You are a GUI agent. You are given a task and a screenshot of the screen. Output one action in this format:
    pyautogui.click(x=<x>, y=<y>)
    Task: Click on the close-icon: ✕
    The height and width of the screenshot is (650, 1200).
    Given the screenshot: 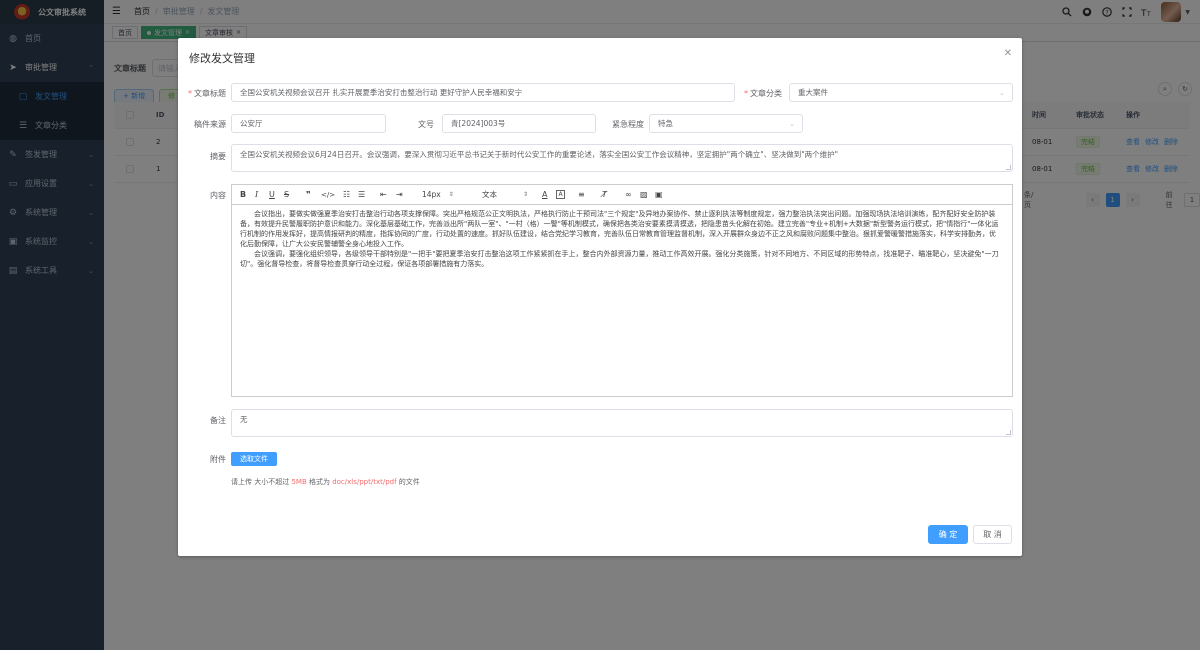 What is the action you would take?
    pyautogui.click(x=1008, y=53)
    